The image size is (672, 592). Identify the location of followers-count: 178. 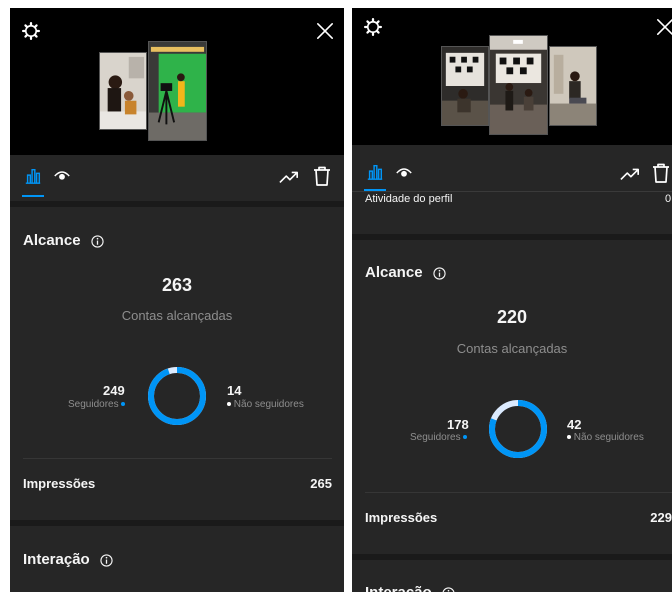
(458, 424).